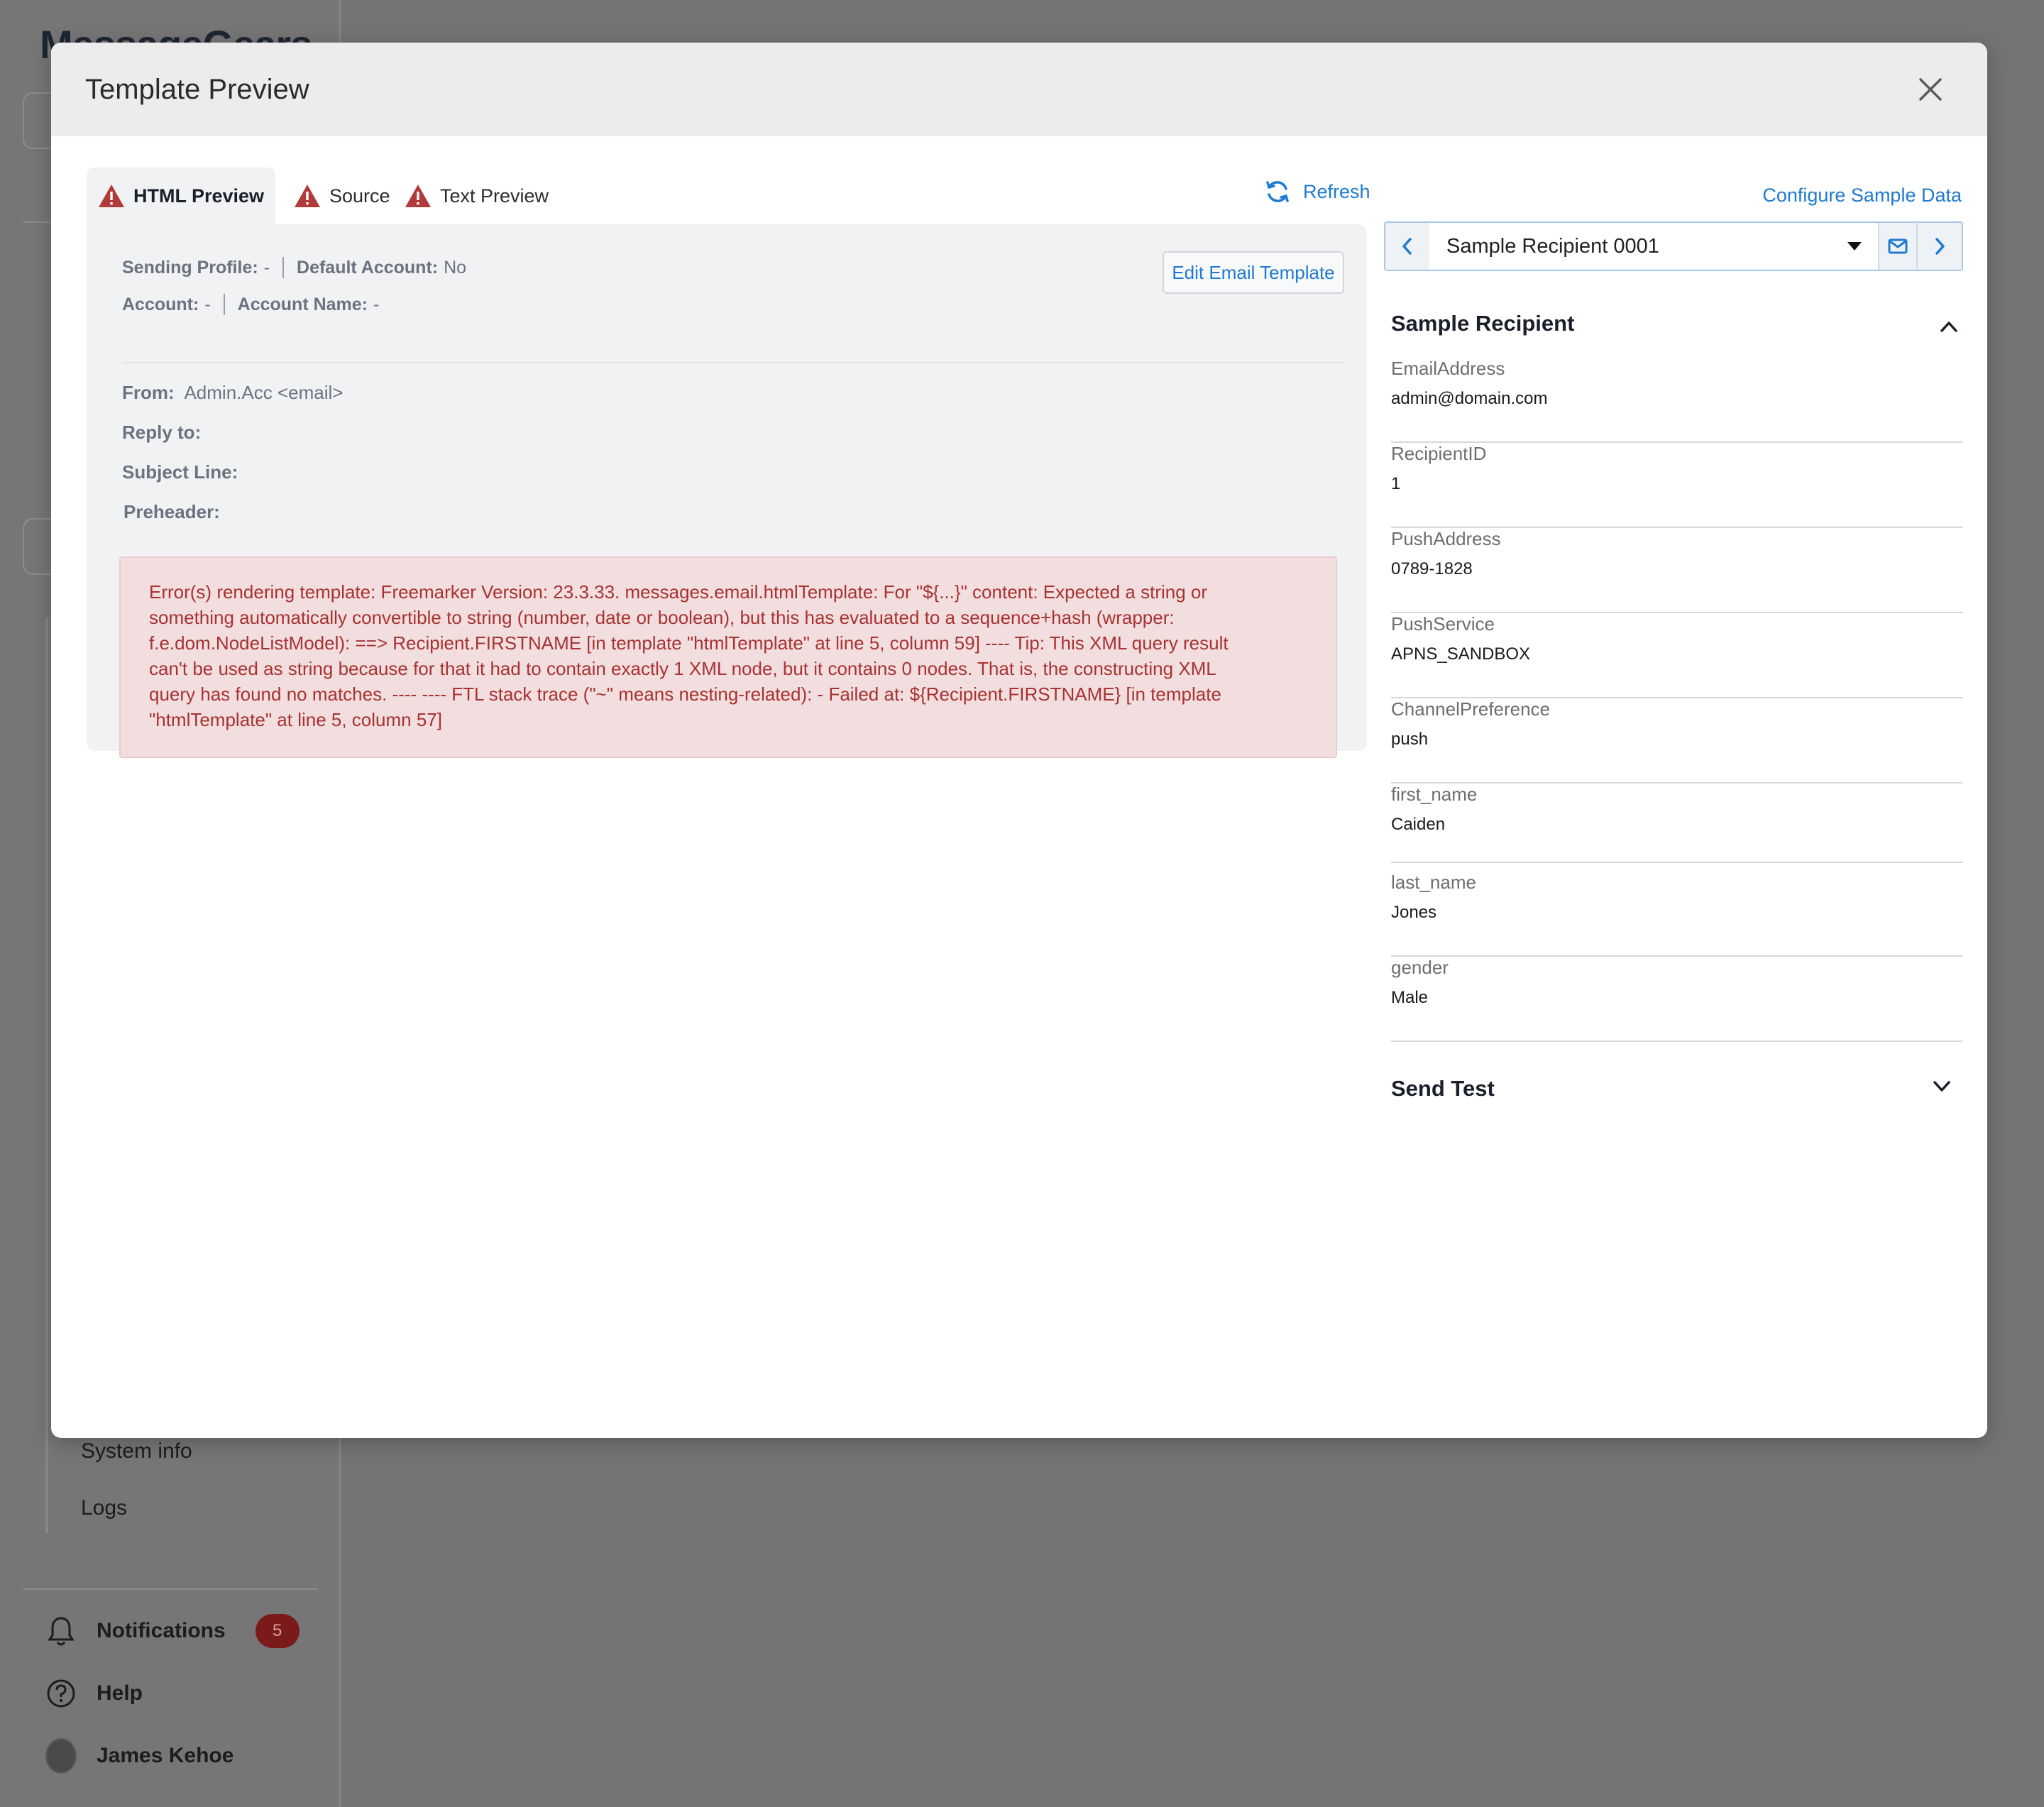  I want to click on envelope-icon, so click(1898, 246).